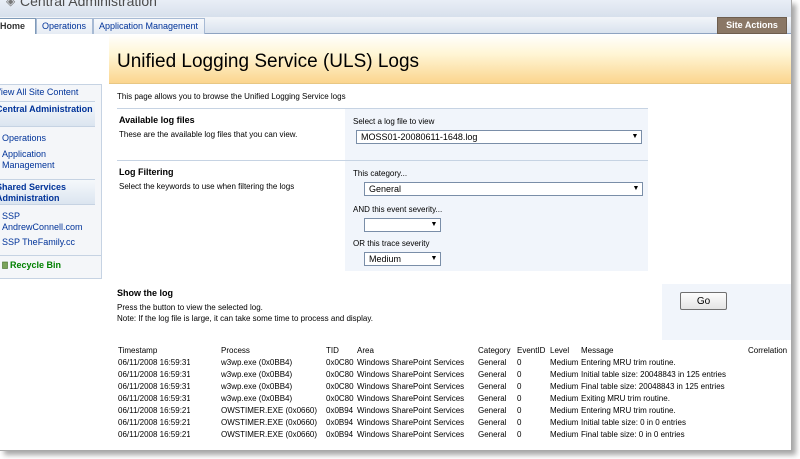 This screenshot has height=459, width=800. What do you see at coordinates (154, 386) in the screenshot?
I see `cell-timestamp: 06/11/2008 16:59:31.19` at bounding box center [154, 386].